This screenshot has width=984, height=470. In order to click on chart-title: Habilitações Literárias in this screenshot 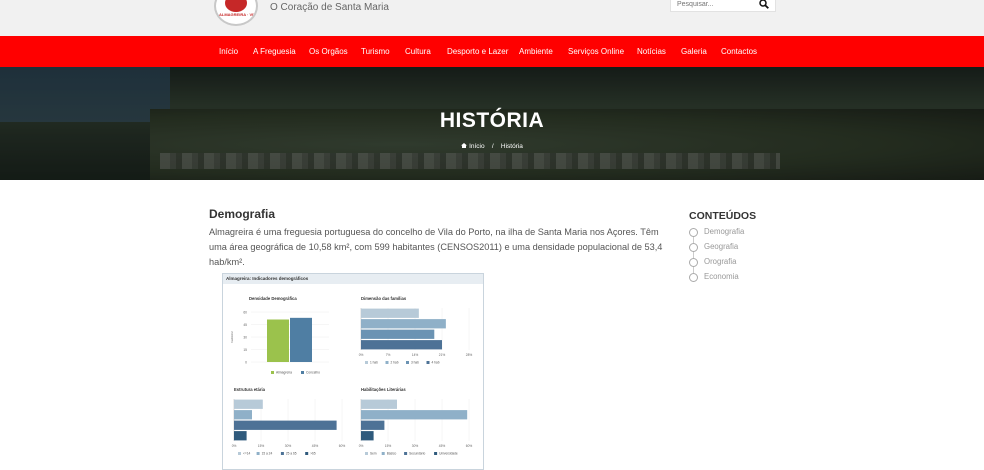, I will do `click(383, 389)`.